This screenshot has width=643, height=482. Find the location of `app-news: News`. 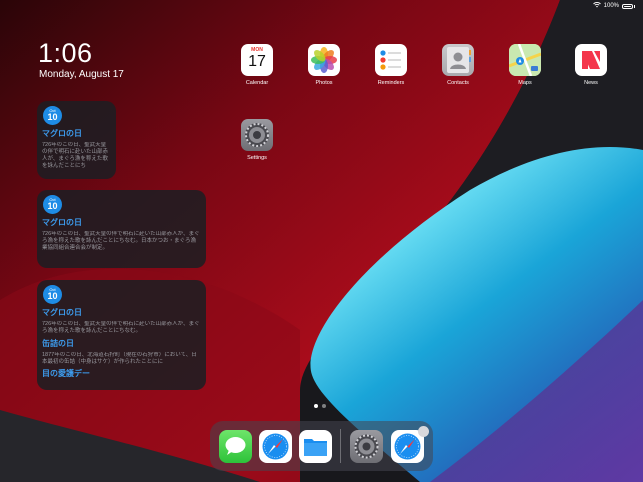

app-news: News is located at coordinates (591, 65).